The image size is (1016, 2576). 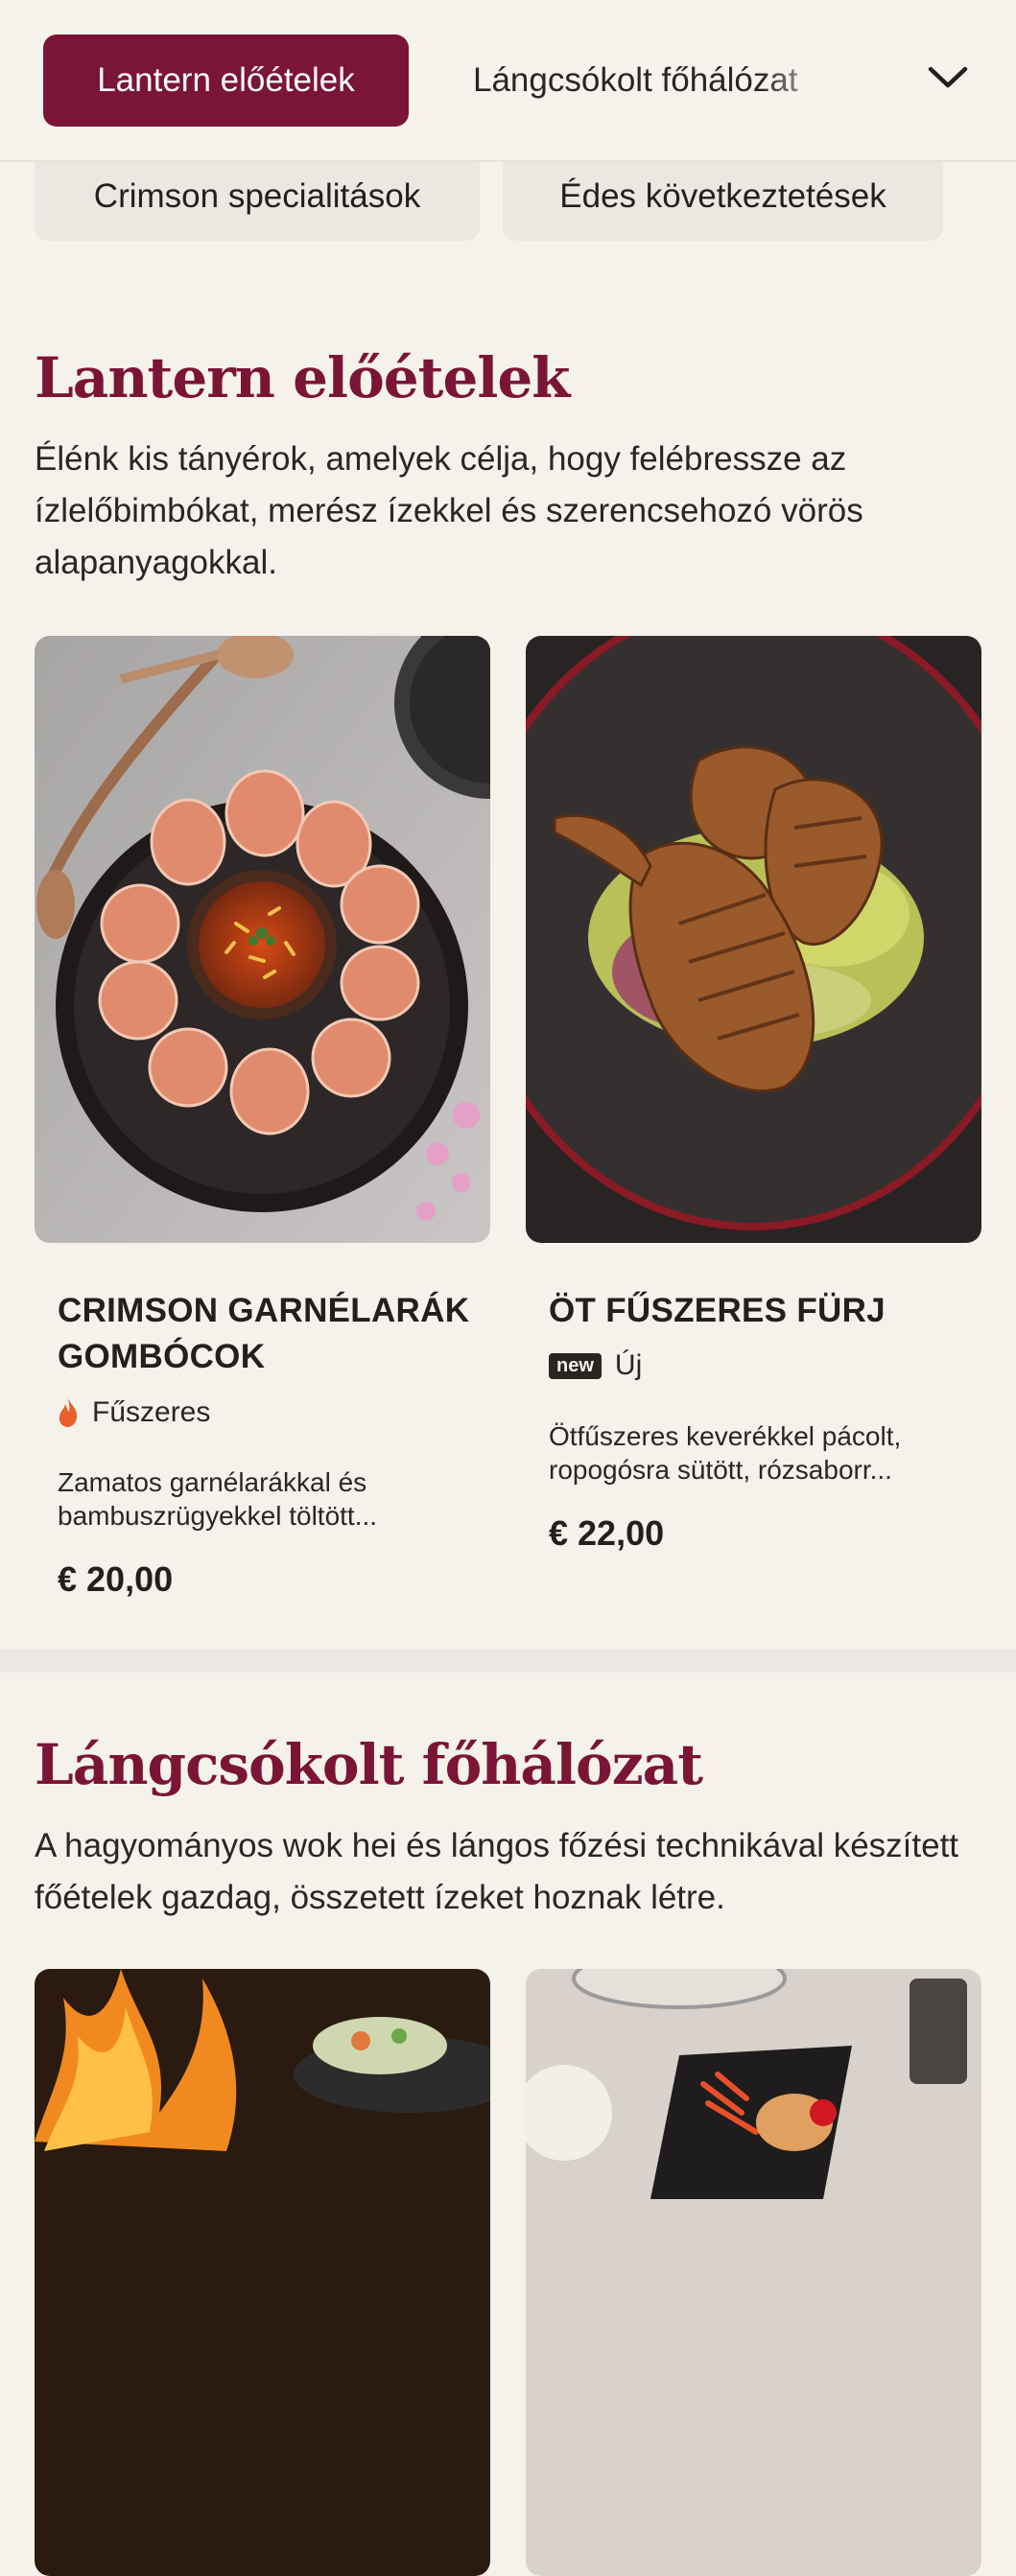 I want to click on section-divider, so click(x=508, y=1661).